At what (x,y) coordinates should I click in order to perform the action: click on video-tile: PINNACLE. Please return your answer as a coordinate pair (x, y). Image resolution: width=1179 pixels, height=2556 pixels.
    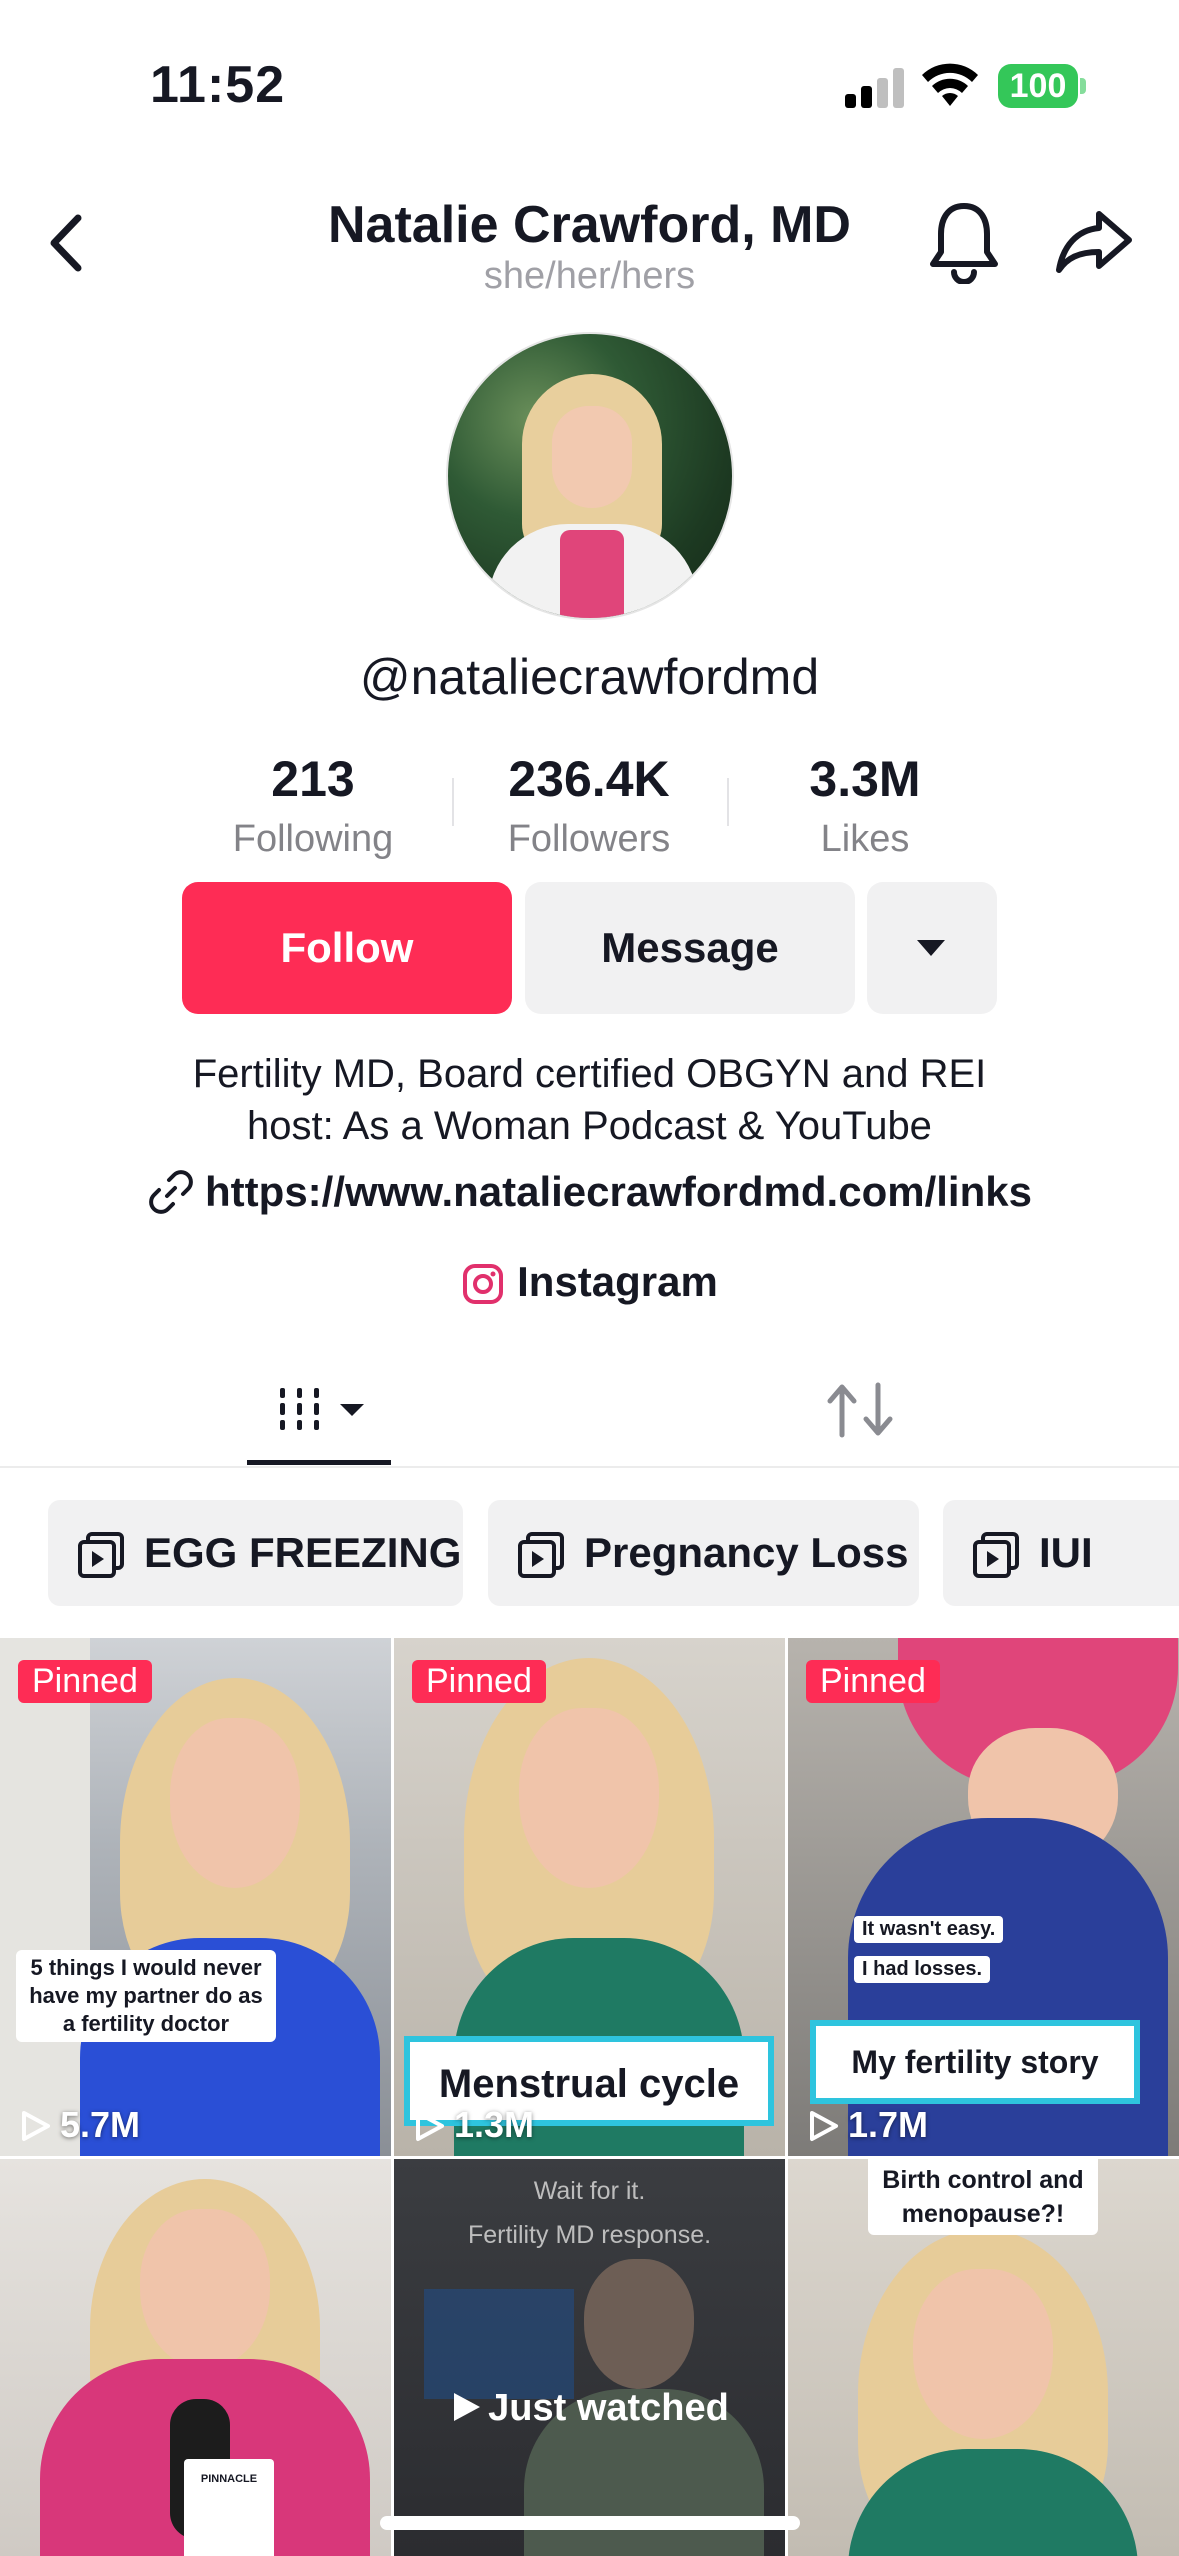
    Looking at the image, I should click on (195, 2357).